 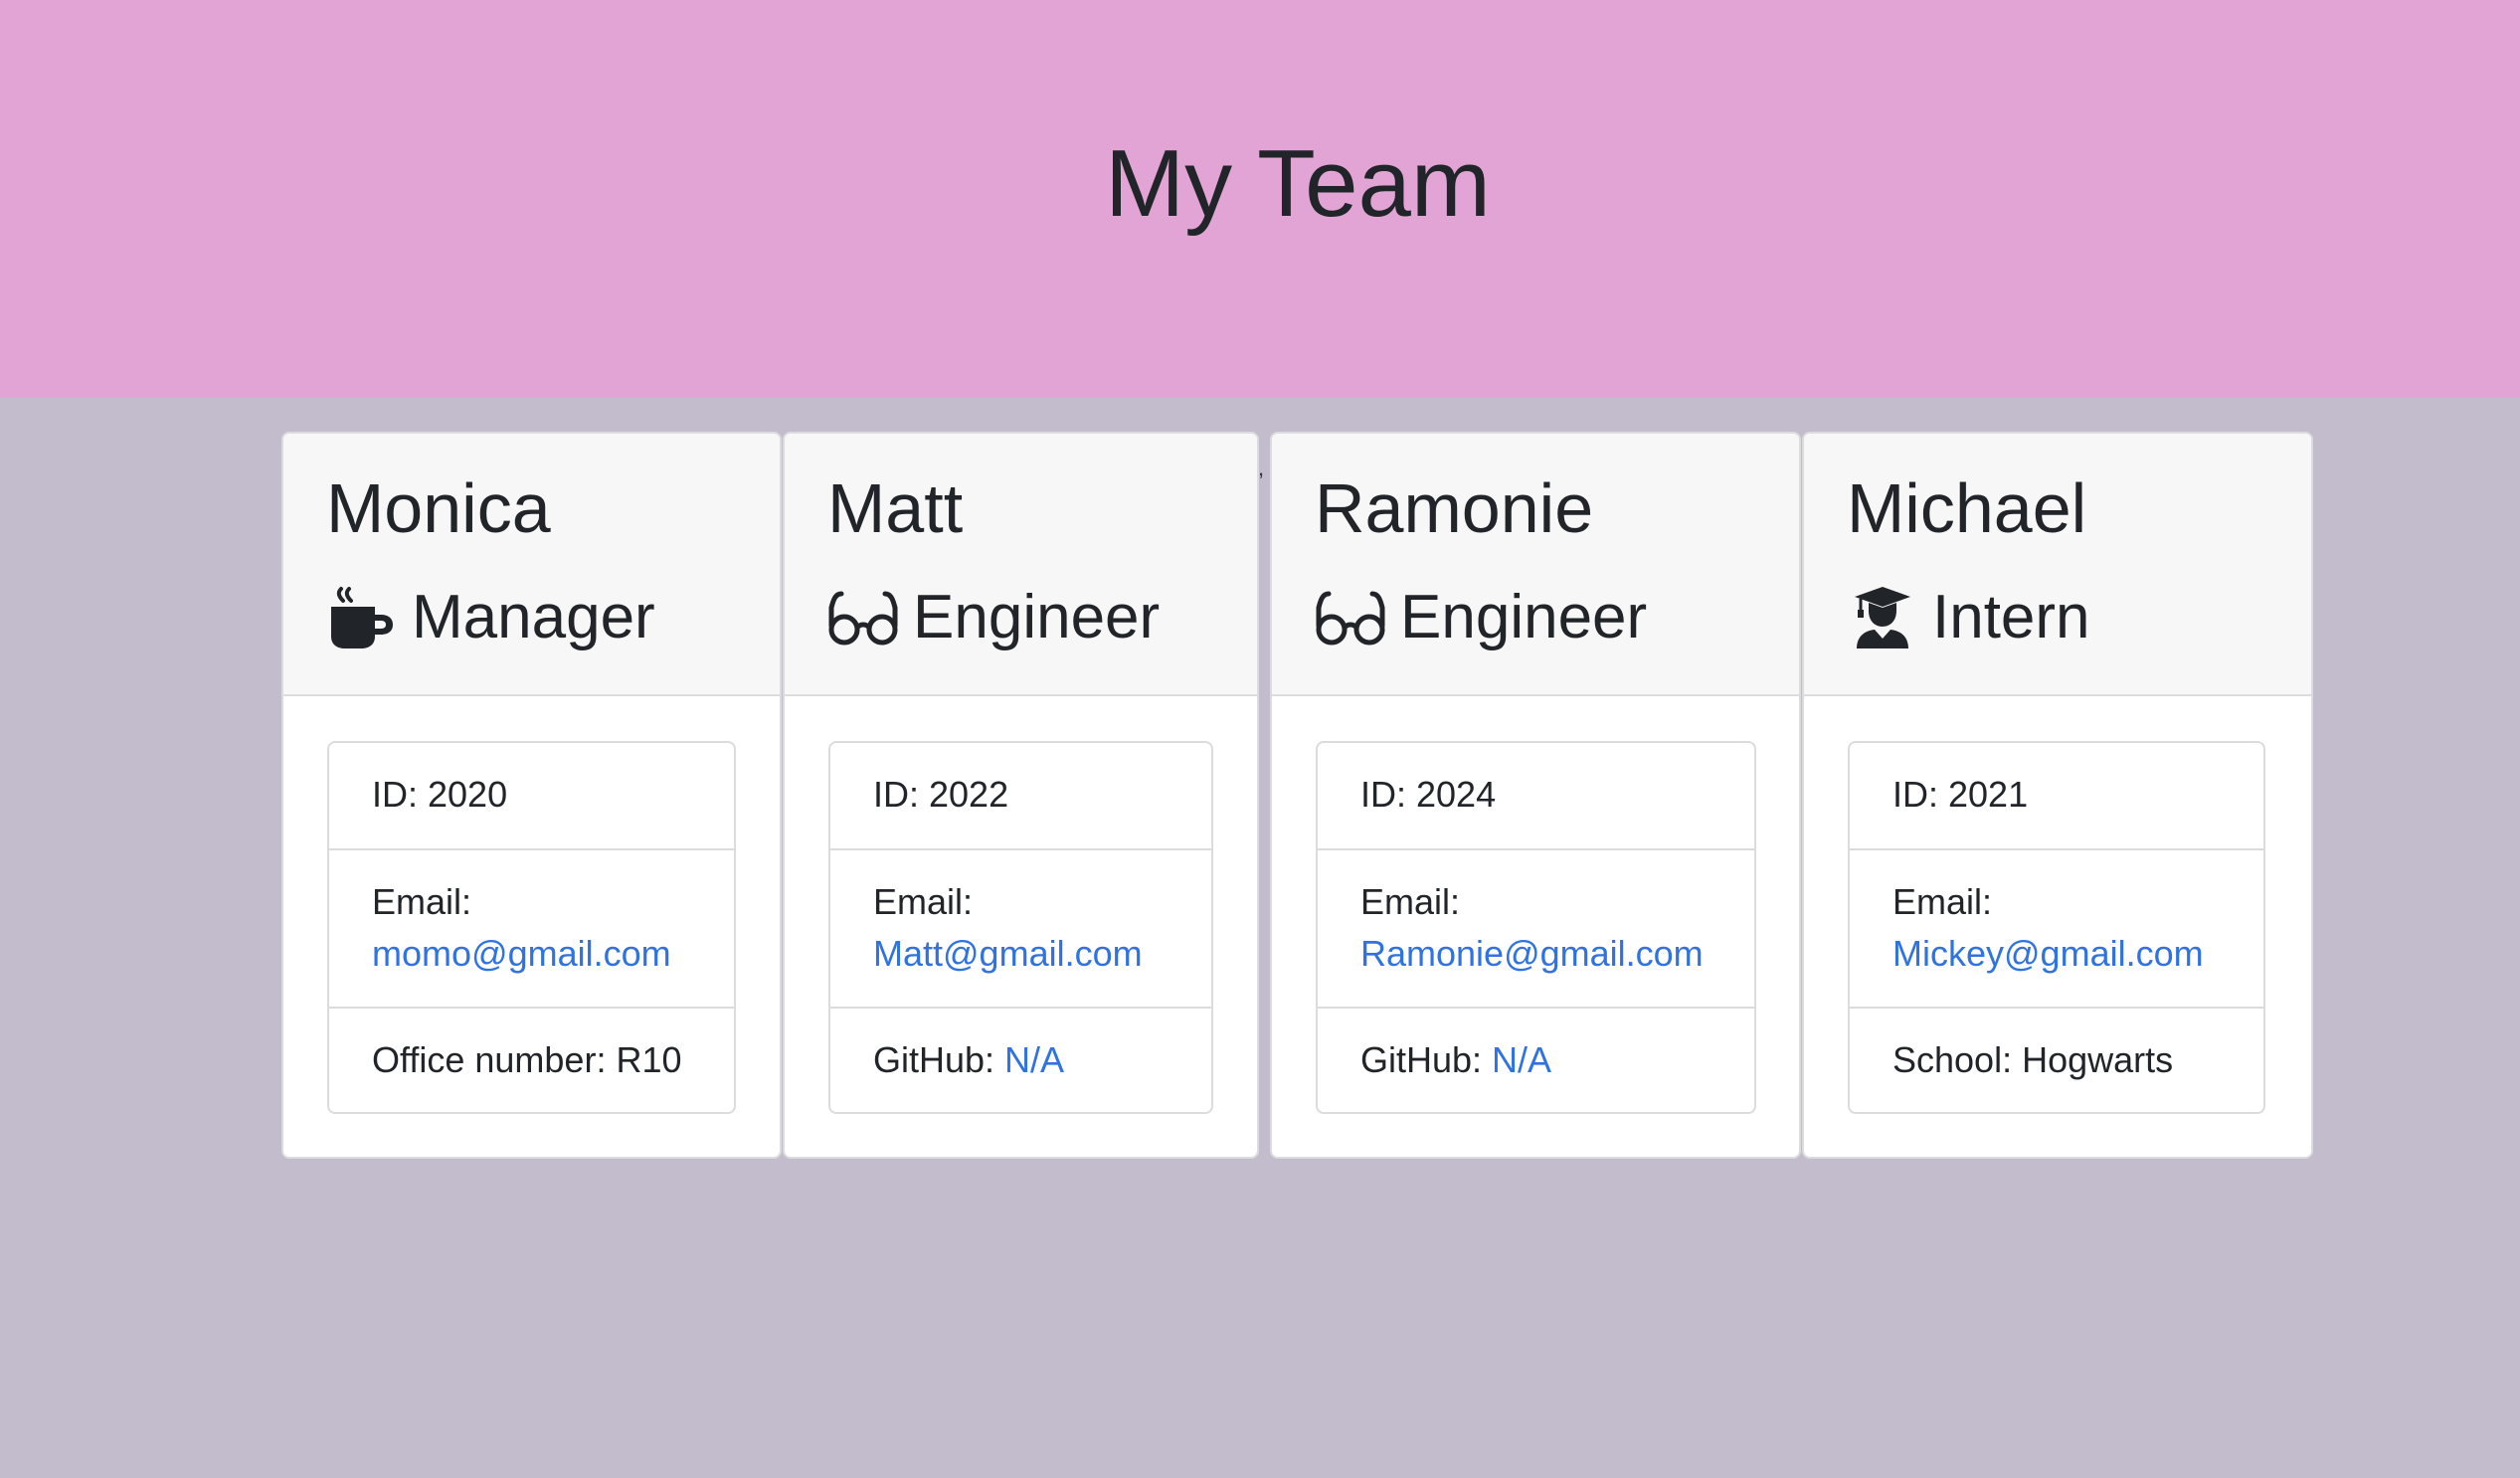 I want to click on card-header: Monica Manager, so click(x=531, y=565).